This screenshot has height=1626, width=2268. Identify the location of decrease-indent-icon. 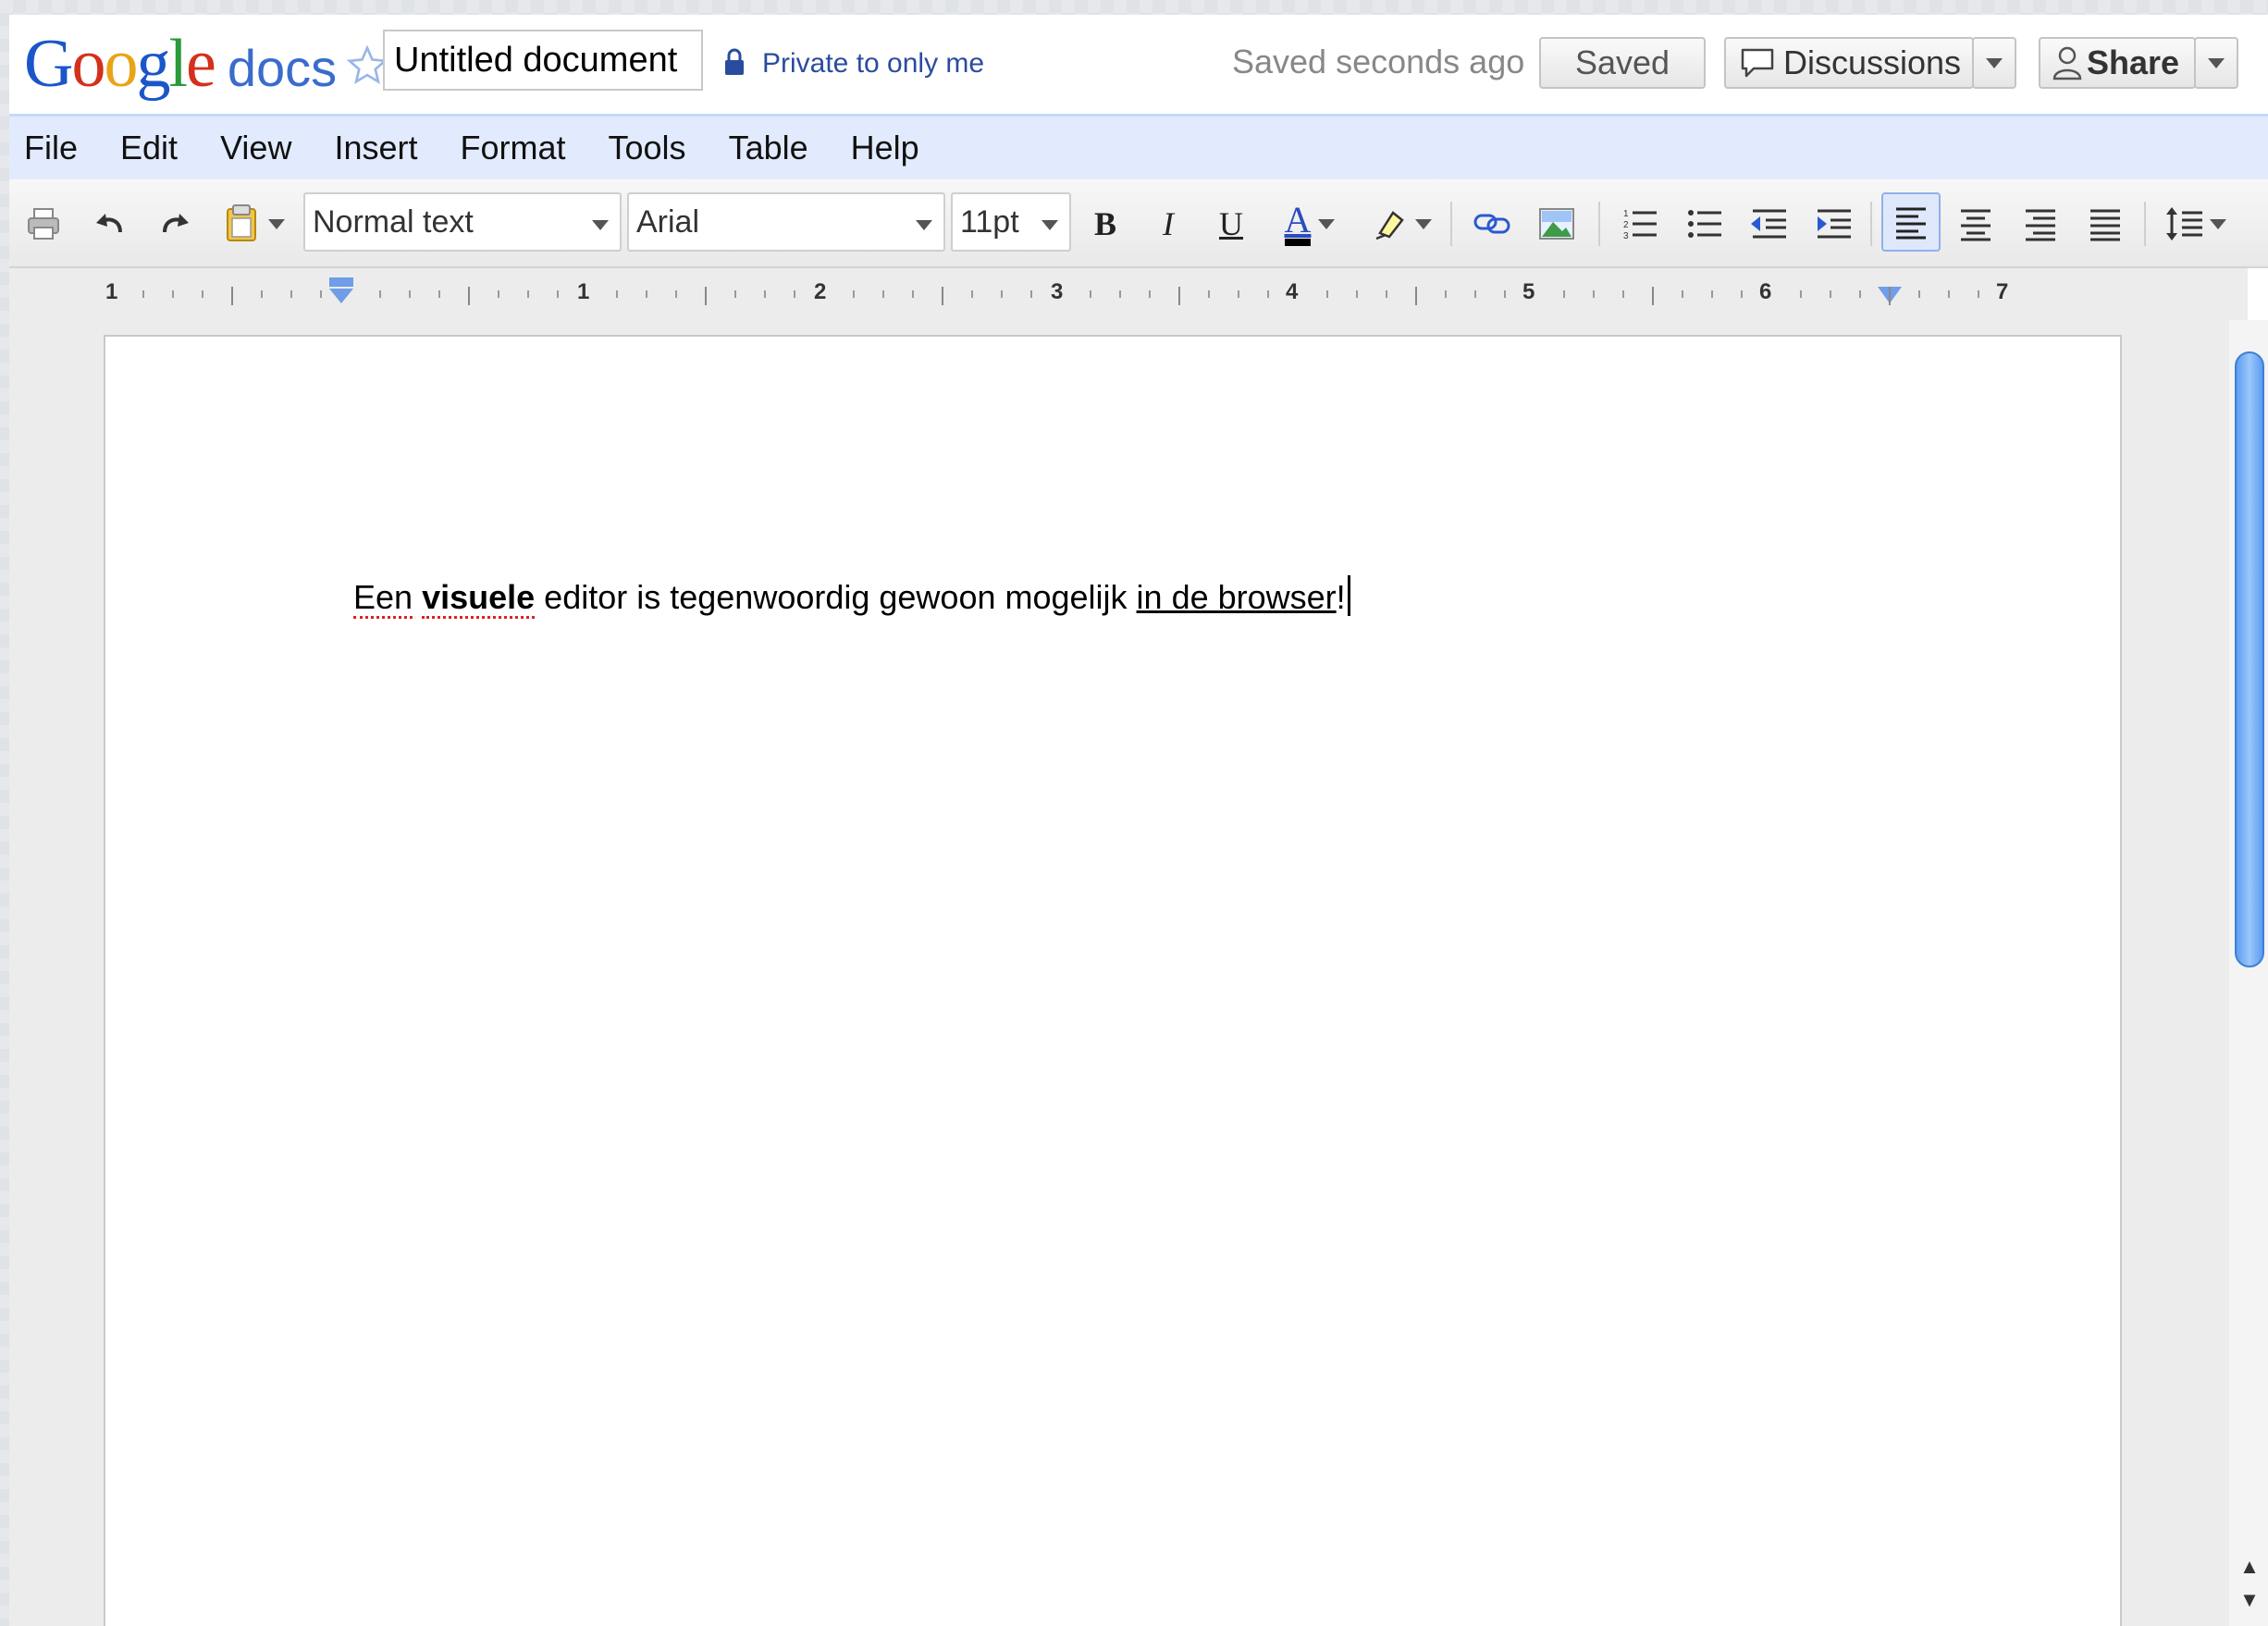
(1769, 224).